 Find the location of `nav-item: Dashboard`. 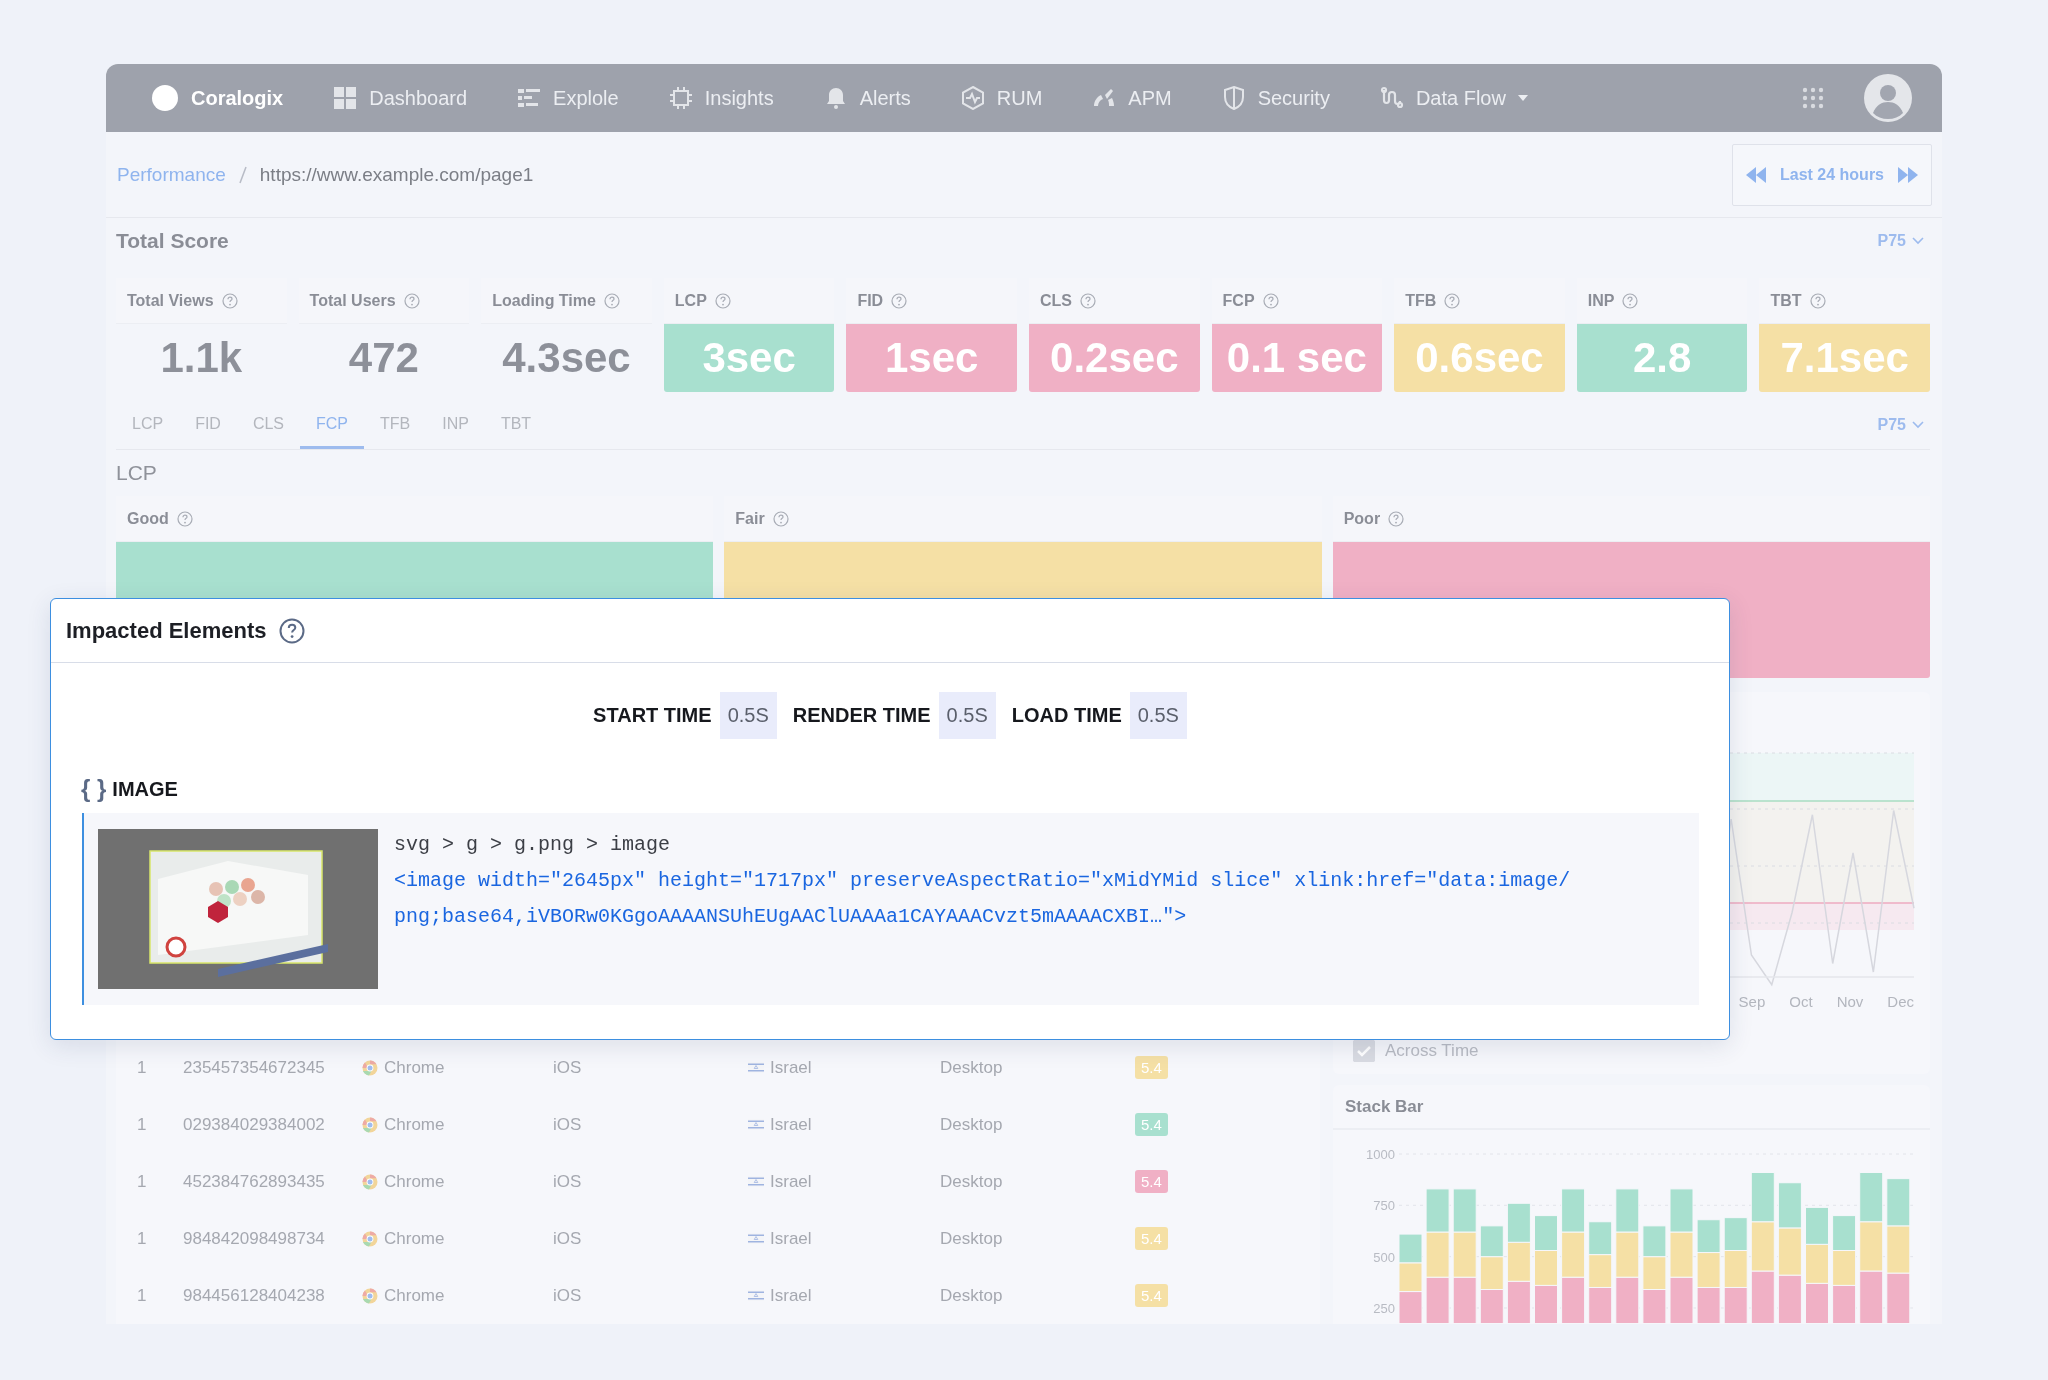

nav-item: Dashboard is located at coordinates (400, 98).